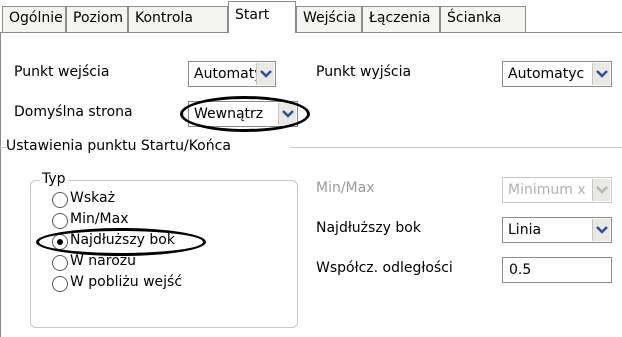 The width and height of the screenshot is (622, 337). I want to click on exit-point-value: Automatyc, so click(546, 74).